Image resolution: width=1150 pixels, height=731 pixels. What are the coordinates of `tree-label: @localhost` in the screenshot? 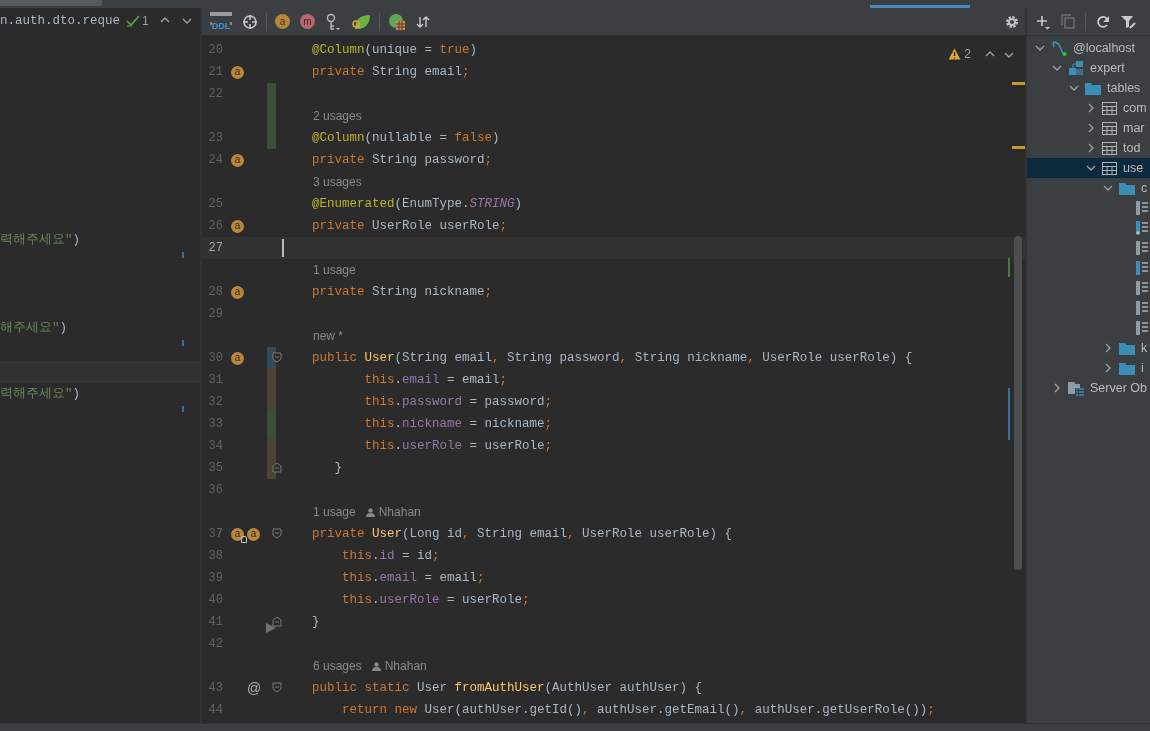 It's located at (1104, 48).